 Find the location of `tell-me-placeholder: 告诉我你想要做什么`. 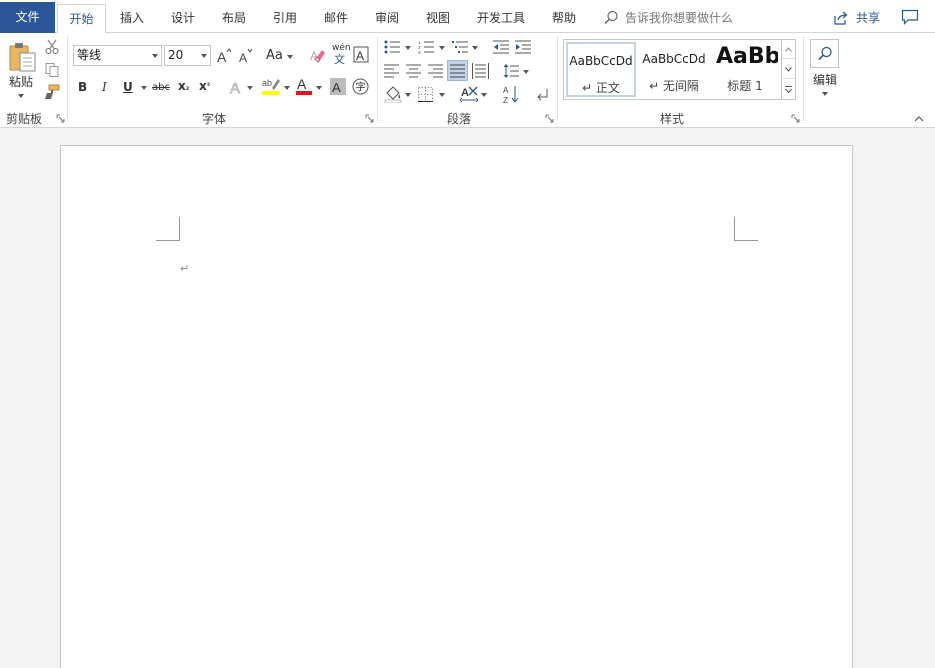

tell-me-placeholder: 告诉我你想要做什么 is located at coordinates (679, 18).